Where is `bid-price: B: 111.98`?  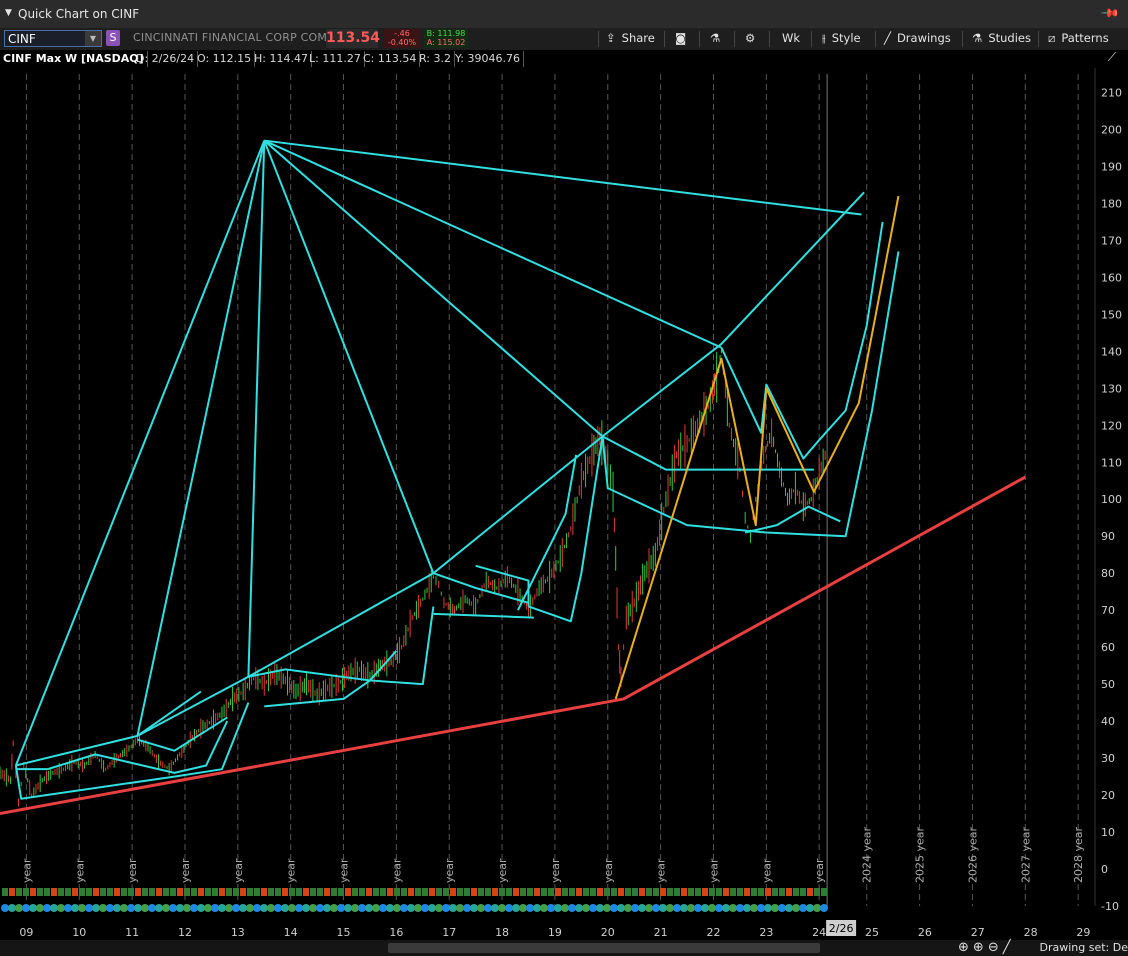 bid-price: B: 111.98 is located at coordinates (446, 33).